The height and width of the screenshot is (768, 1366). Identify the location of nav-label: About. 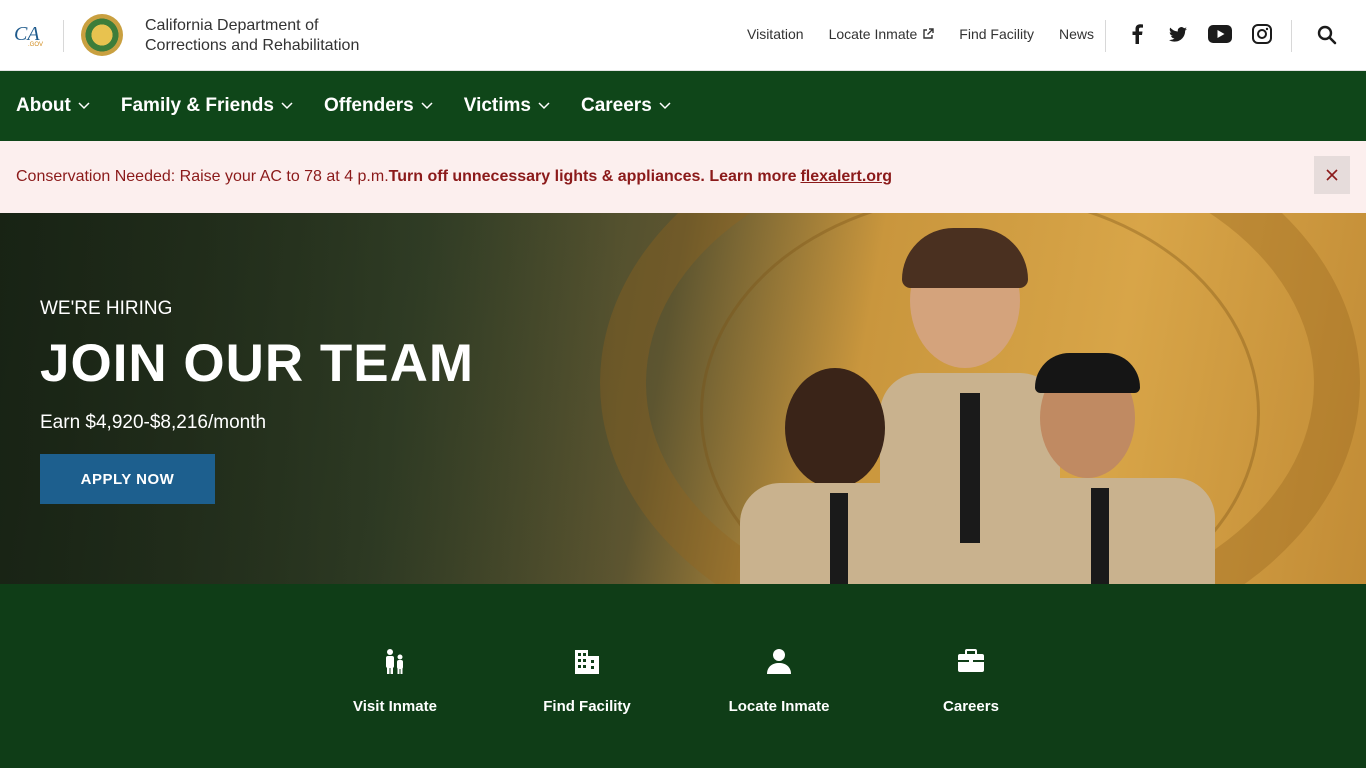
(43, 105).